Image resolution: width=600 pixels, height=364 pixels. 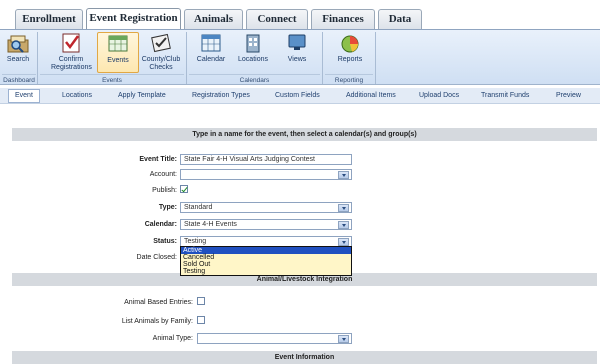 I want to click on tab-animals: Animals, so click(x=213, y=19).